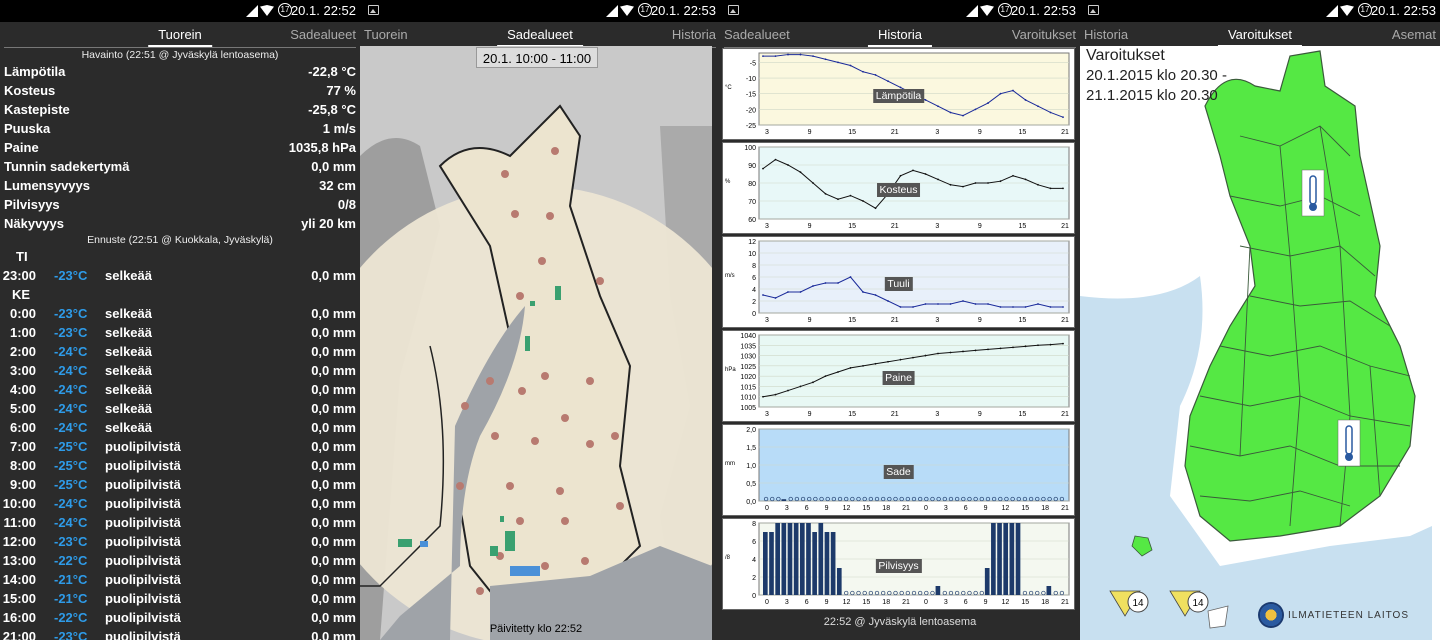 The height and width of the screenshot is (640, 1440). I want to click on history-chart: 100 90 80 70 60% 3 9 15 21 3 9 15 21 Kosteus, so click(898, 188).